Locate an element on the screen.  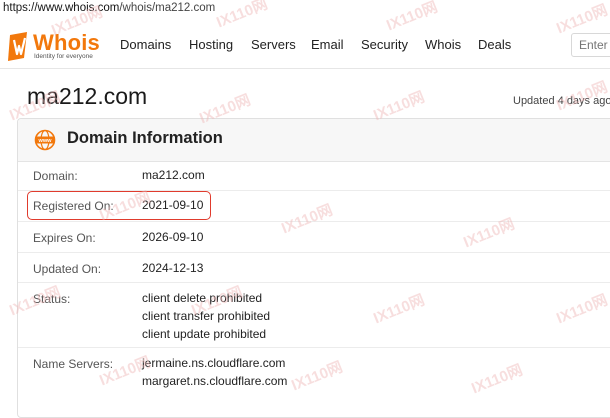
nav-security: Security is located at coordinates (384, 44).